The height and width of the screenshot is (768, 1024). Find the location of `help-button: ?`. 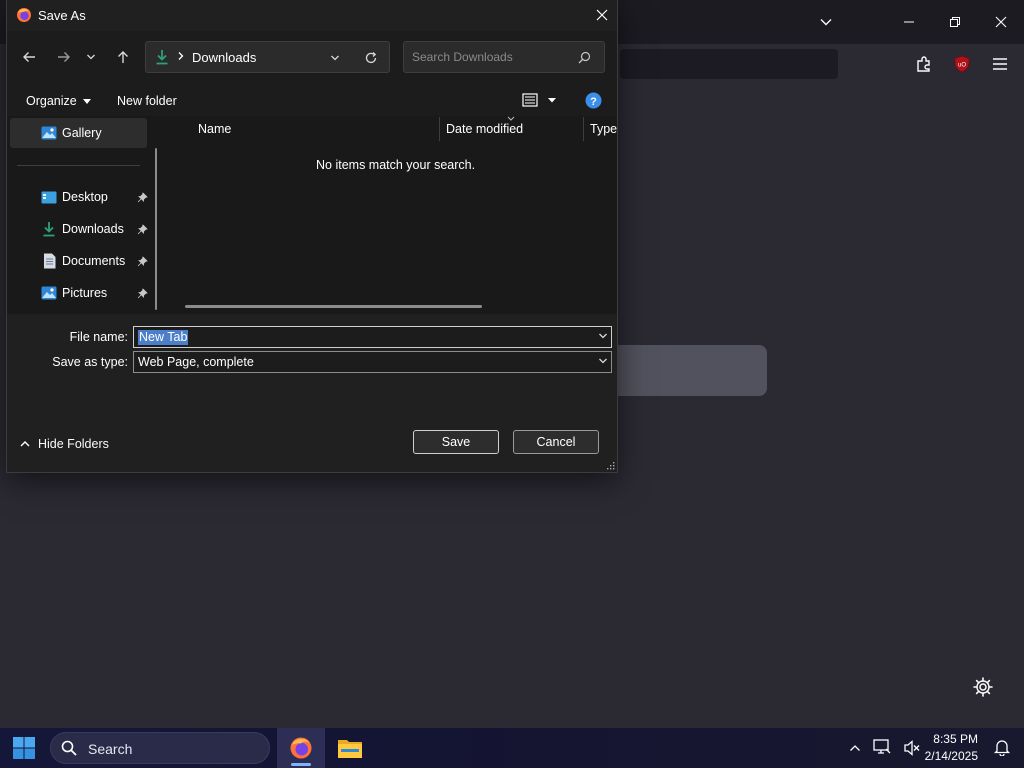

help-button: ? is located at coordinates (593, 100).